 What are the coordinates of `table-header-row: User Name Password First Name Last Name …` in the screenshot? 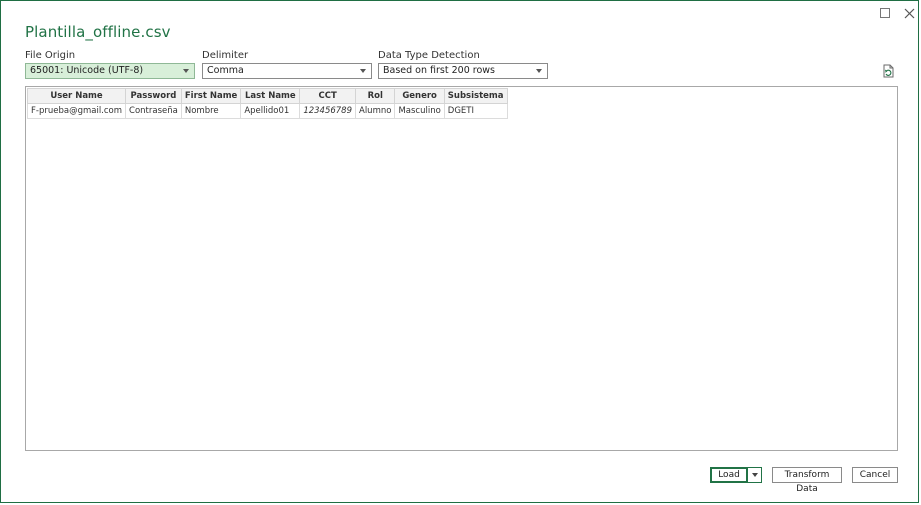 It's located at (267, 96).